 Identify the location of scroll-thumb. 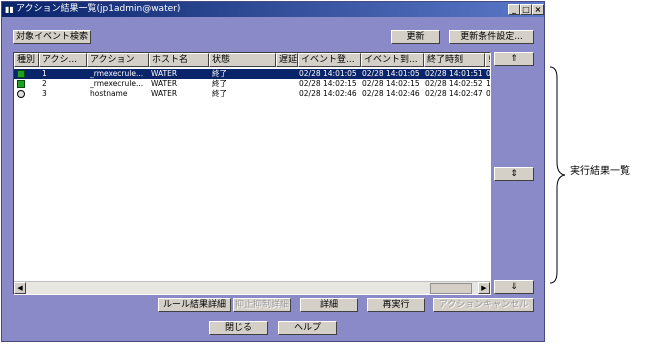
(451, 288).